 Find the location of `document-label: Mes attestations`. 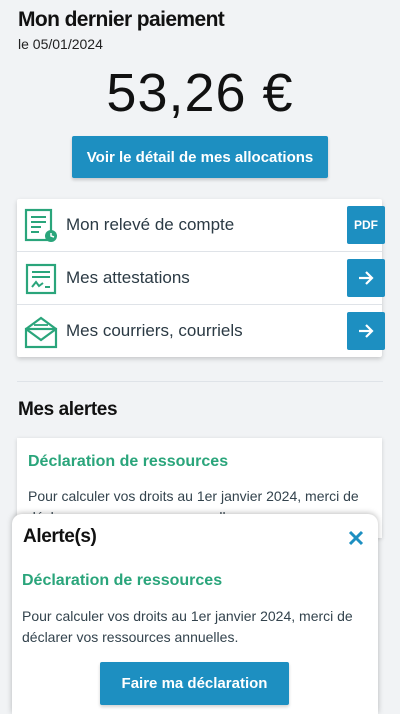

document-label: Mes attestations is located at coordinates (128, 277).